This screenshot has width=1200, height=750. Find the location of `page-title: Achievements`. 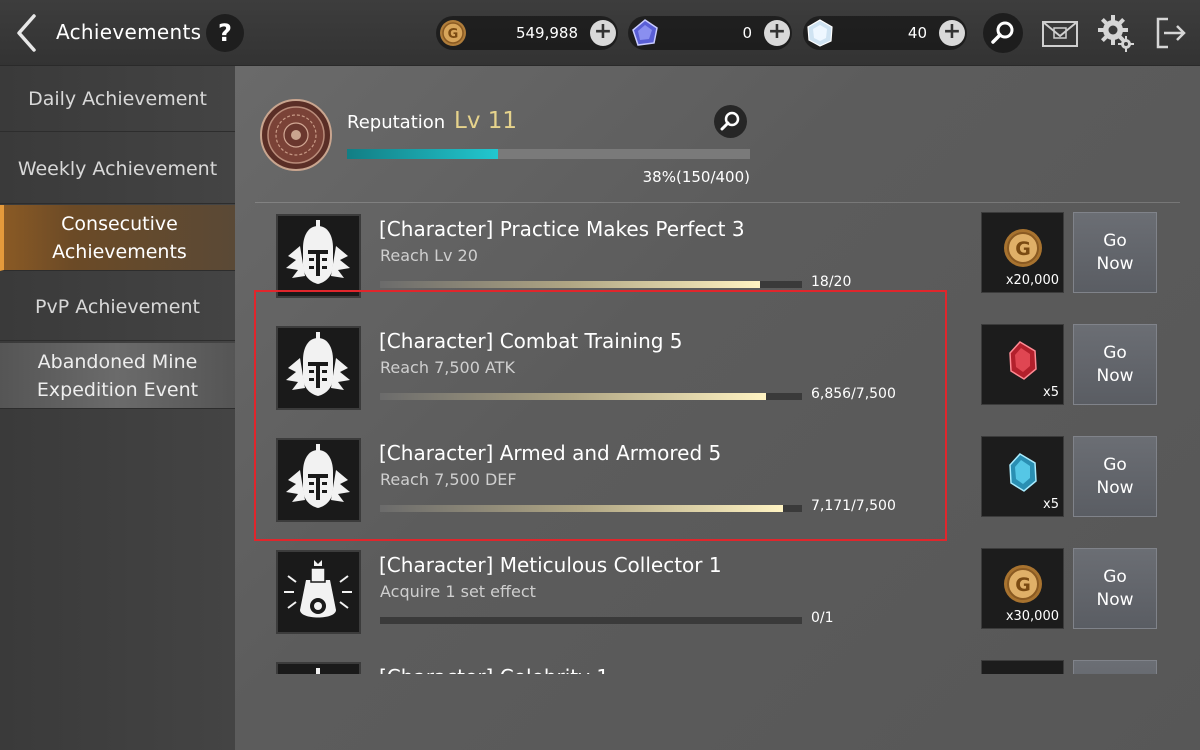

page-title: Achievements is located at coordinates (129, 32).